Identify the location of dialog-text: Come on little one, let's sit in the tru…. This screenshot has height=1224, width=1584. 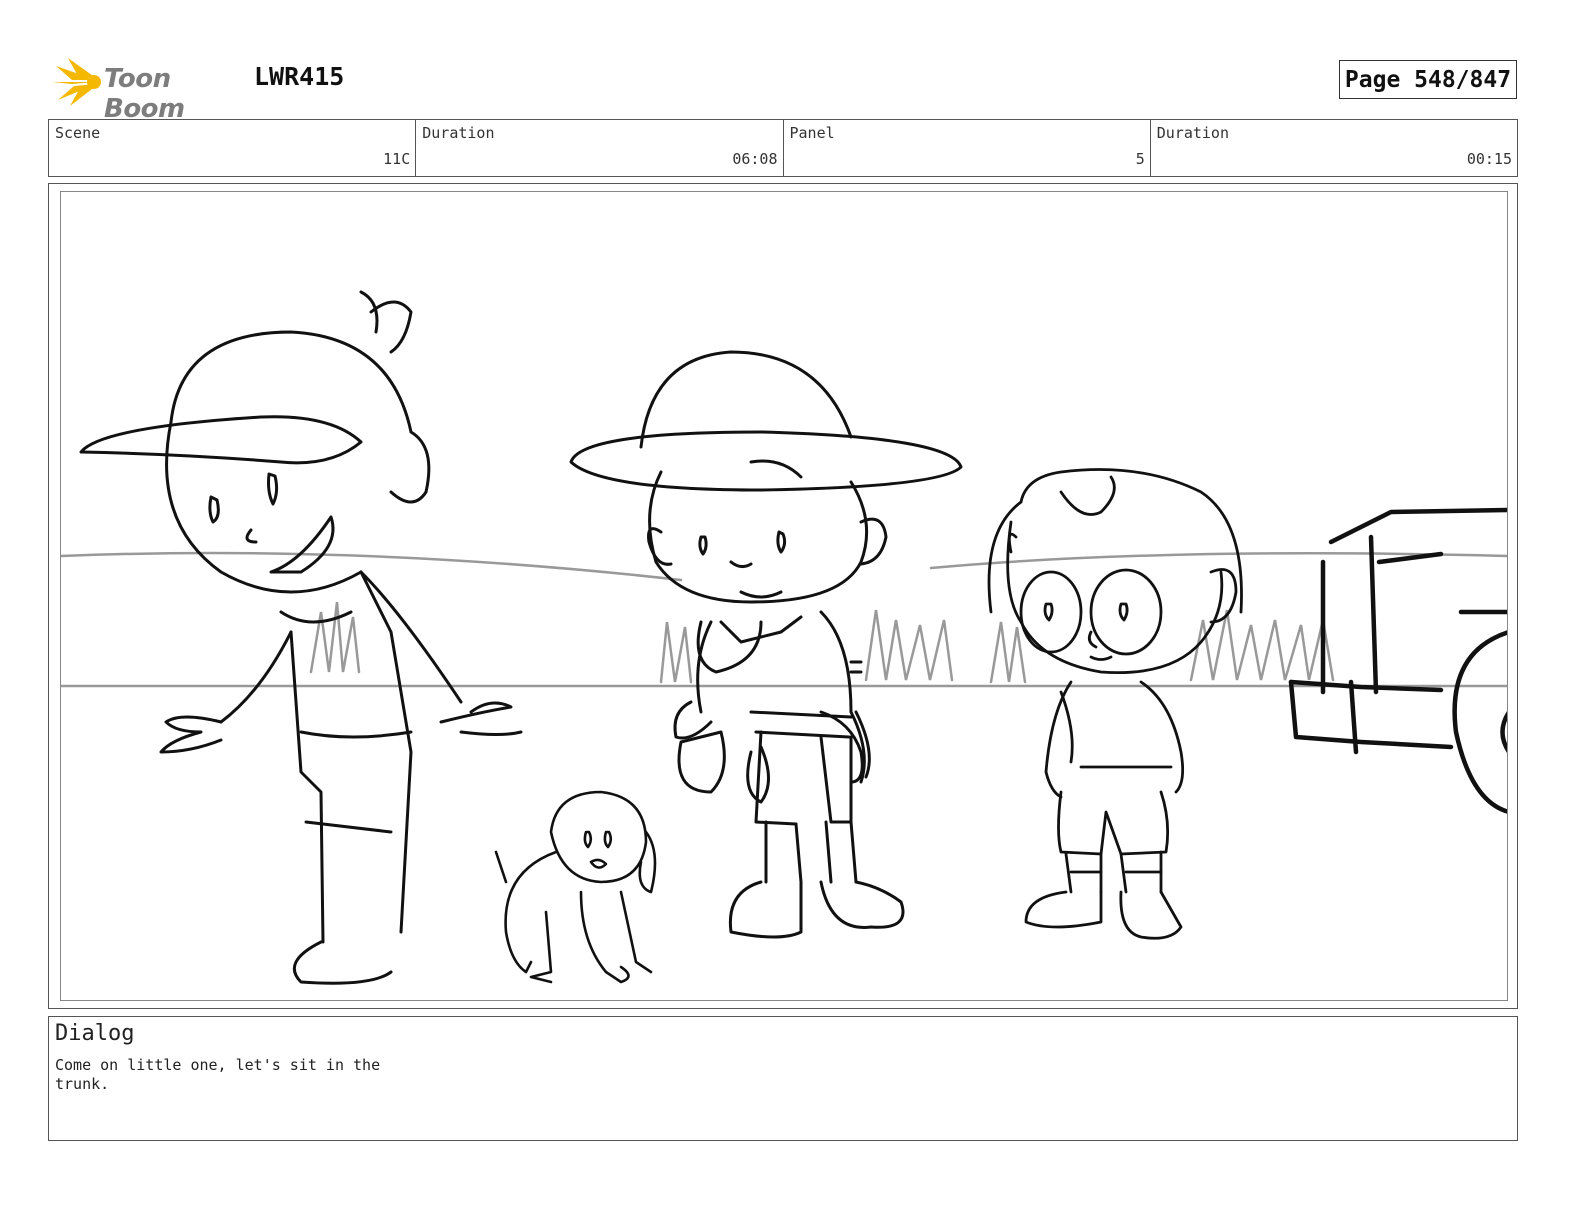
(218, 1074).